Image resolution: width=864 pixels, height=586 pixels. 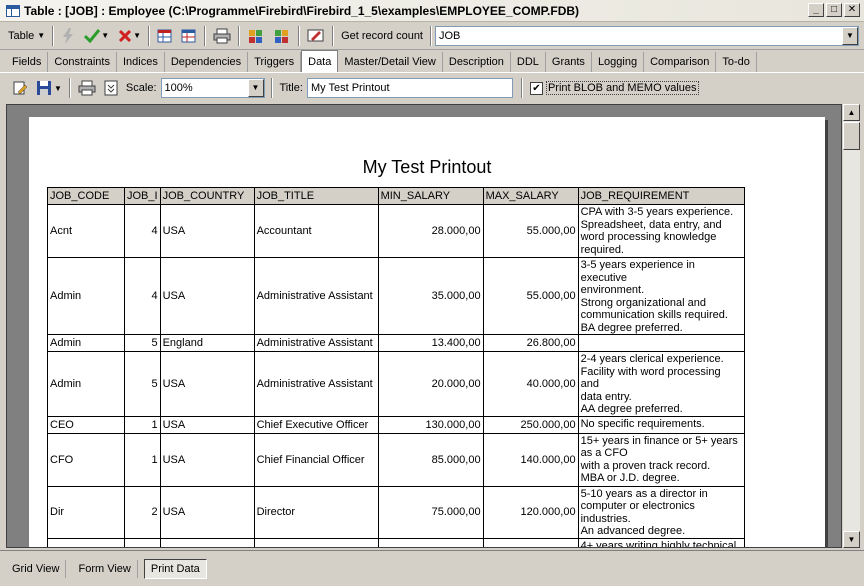 I want to click on close-window-button: ✕, so click(x=852, y=10).